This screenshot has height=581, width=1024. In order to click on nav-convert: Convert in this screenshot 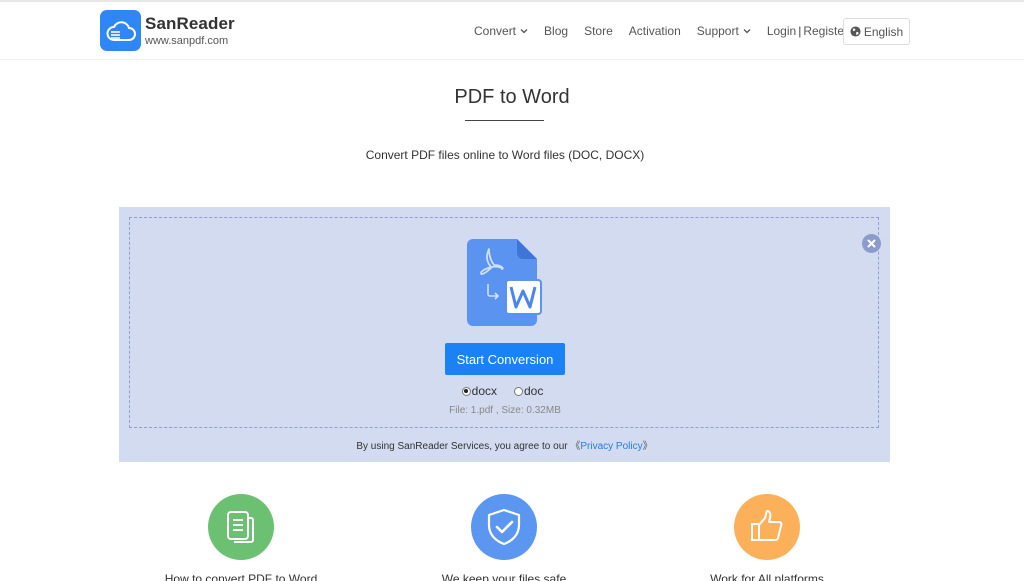, I will do `click(501, 31)`.